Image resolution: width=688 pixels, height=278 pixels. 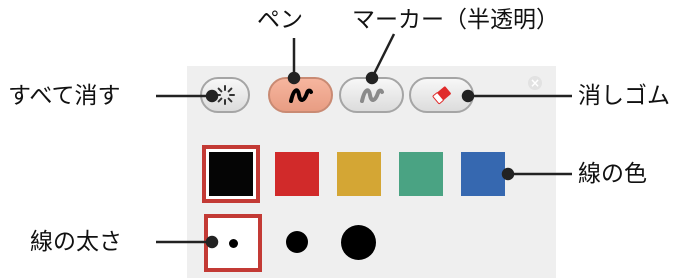 What do you see at coordinates (212, 96) in the screenshot?
I see `callout-dot-clear-all` at bounding box center [212, 96].